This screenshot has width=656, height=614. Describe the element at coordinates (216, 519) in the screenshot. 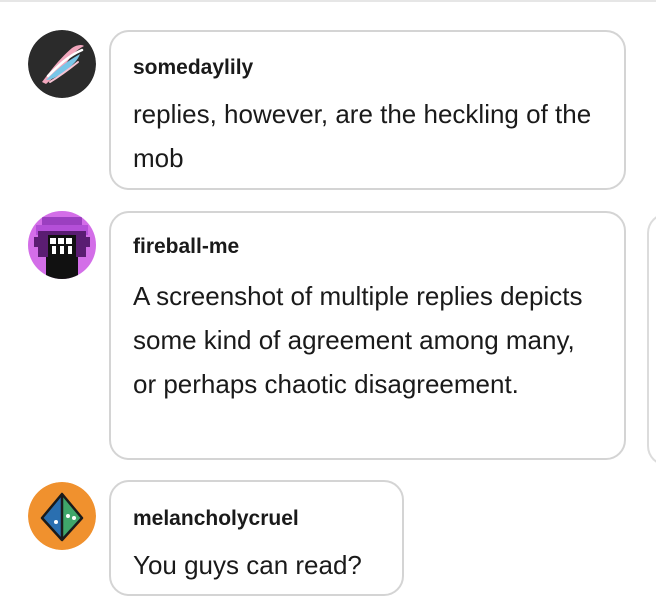

I see `reply-username: melancholycruel` at that location.